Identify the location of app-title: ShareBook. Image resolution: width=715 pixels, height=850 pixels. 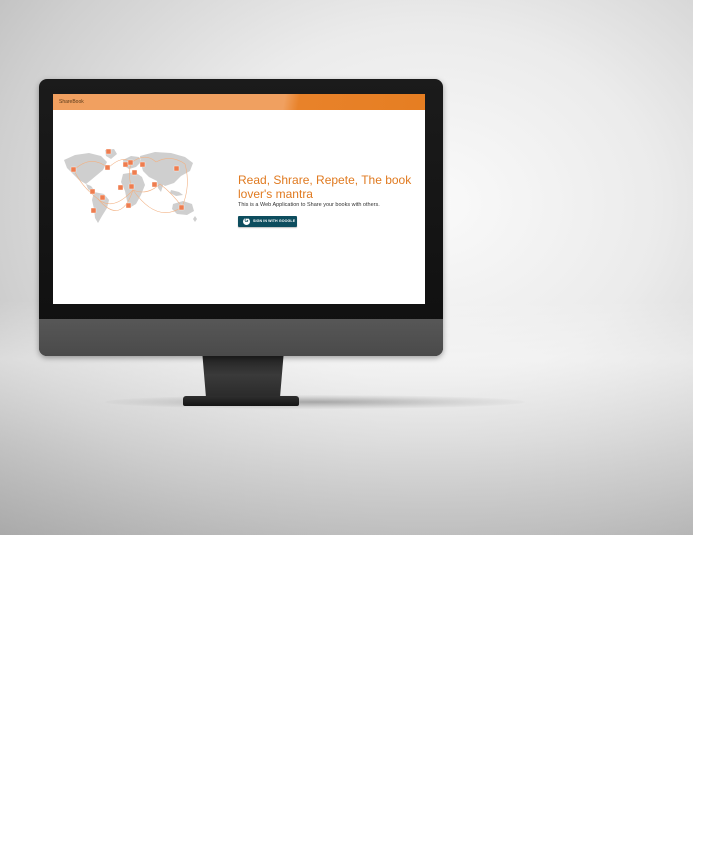
(71, 102).